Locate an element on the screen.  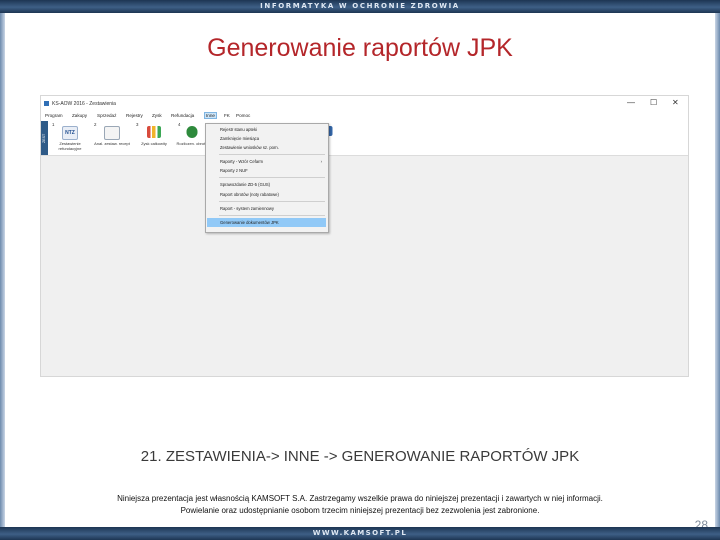
ribbon-tile-zestawienie-refundacyjne: 1 NTZ Zestawienie refundacyjne is located at coordinates (70, 138).